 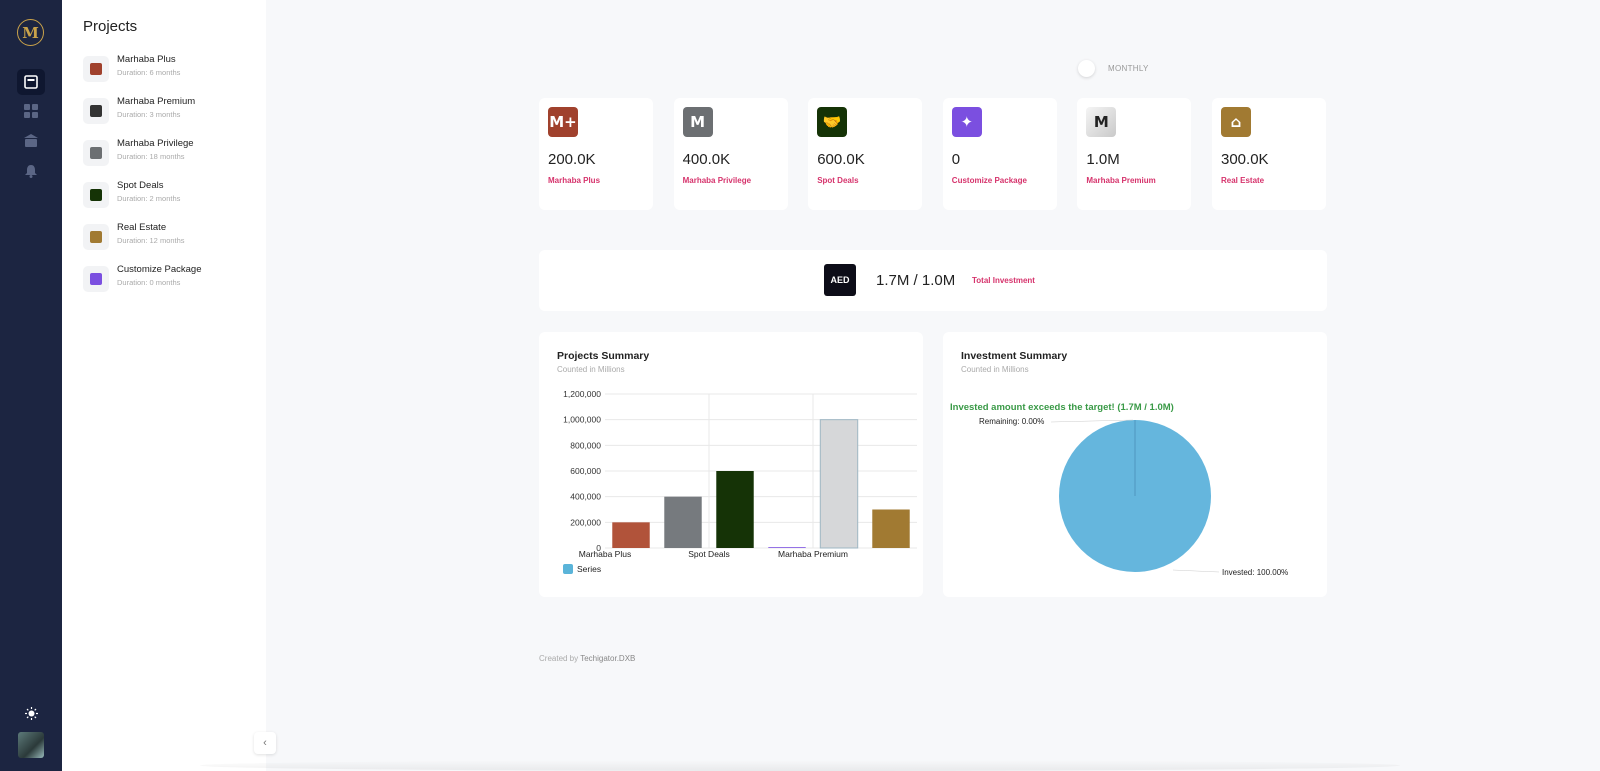 I want to click on project-item: Customize Package Duration: 0 months, so click(x=173, y=280).